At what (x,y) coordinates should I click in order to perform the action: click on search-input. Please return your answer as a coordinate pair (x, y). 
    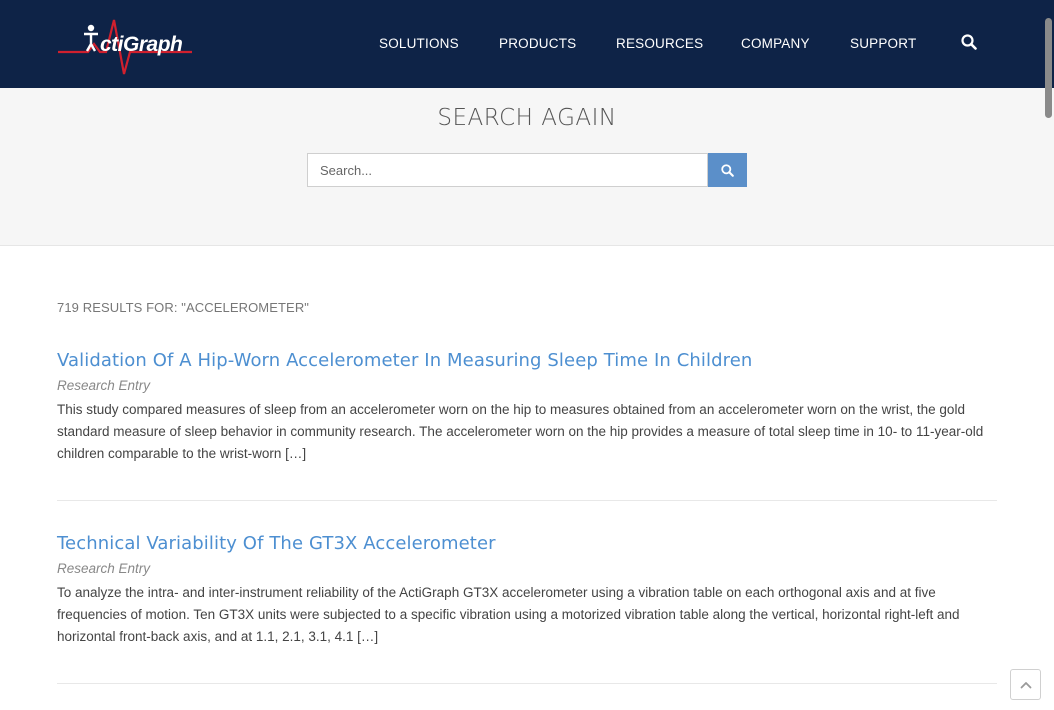
    Looking at the image, I should click on (507, 170).